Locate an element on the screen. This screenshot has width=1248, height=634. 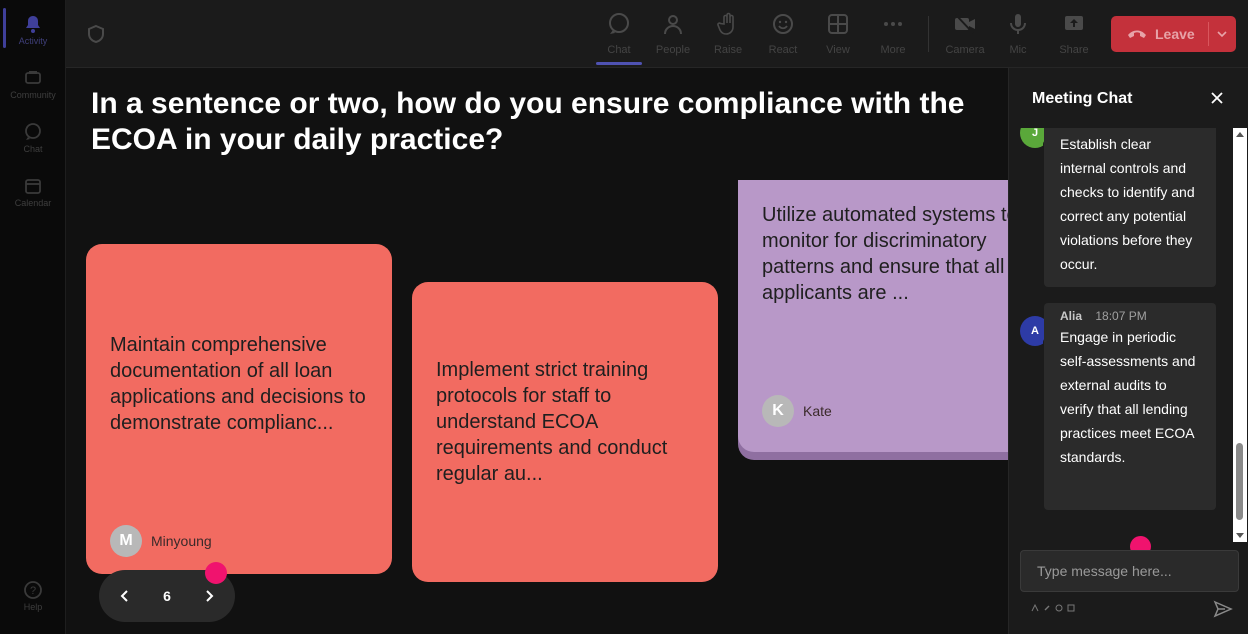
camera-button: Camera is located at coordinates (965, 35).